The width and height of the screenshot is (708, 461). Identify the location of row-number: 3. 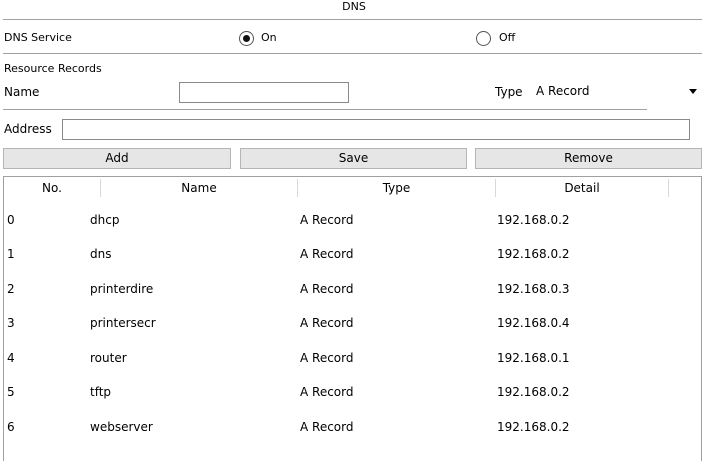
(11, 323).